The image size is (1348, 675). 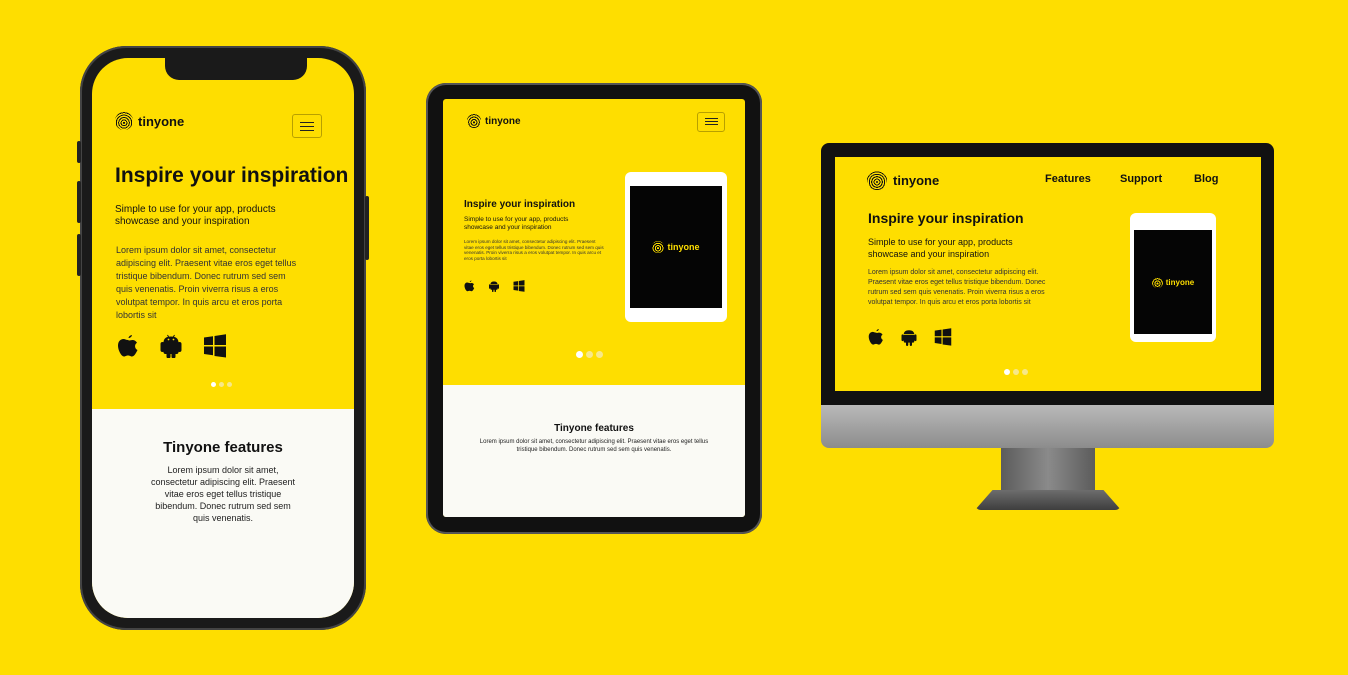 What do you see at coordinates (236, 69) in the screenshot?
I see `phone-notch` at bounding box center [236, 69].